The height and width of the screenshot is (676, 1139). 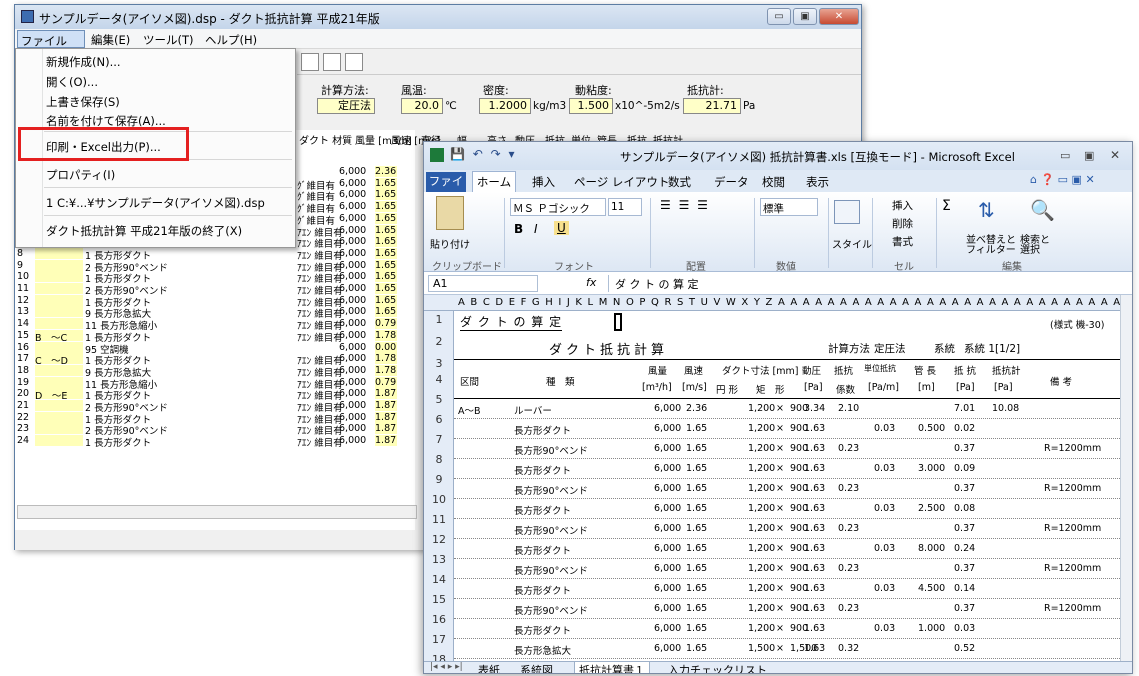 I want to click on formula-input: ダ ク ト の 算 定, so click(x=868, y=283).